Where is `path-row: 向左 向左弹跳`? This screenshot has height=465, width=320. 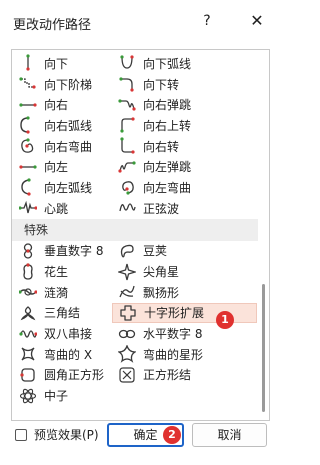
path-row: 向左 向左弹跳 is located at coordinates (135, 166).